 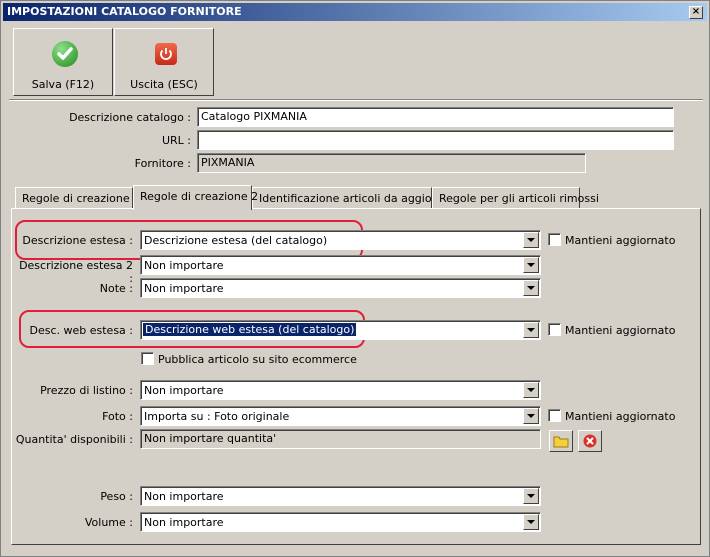 What do you see at coordinates (86, 390) in the screenshot?
I see `prezzo-label: Prezzo di listino :` at bounding box center [86, 390].